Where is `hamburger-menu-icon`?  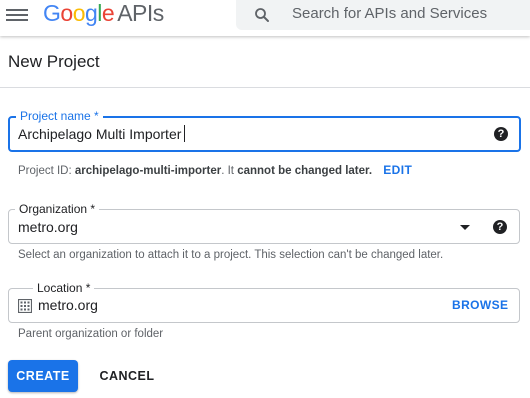 hamburger-menu-icon is located at coordinates (17, 15).